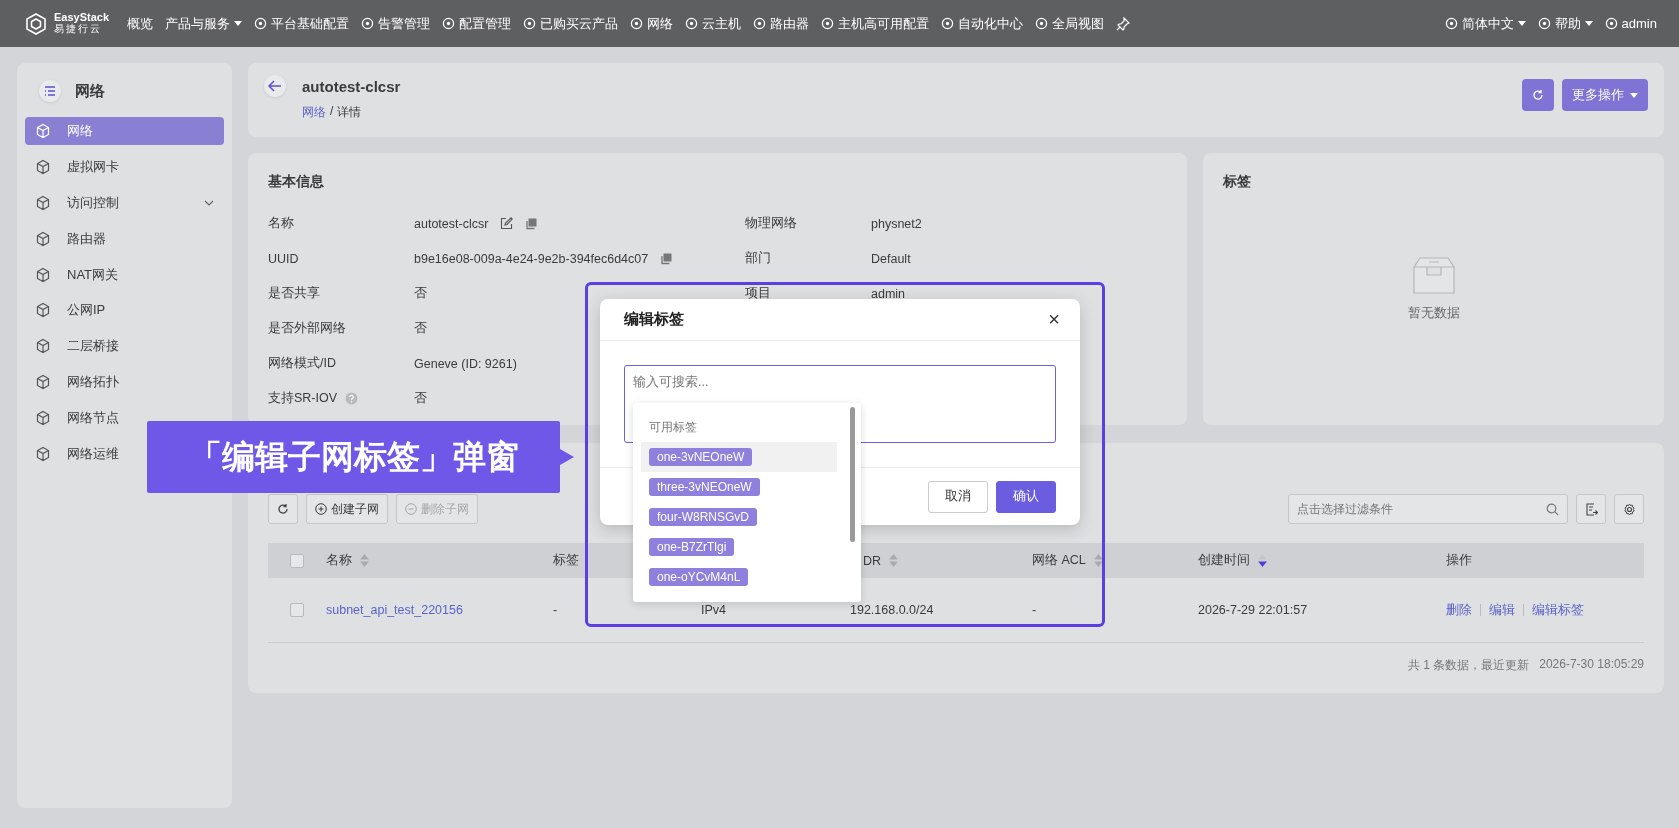  What do you see at coordinates (36, 23) in the screenshot?
I see `hexagon-logo-icon` at bounding box center [36, 23].